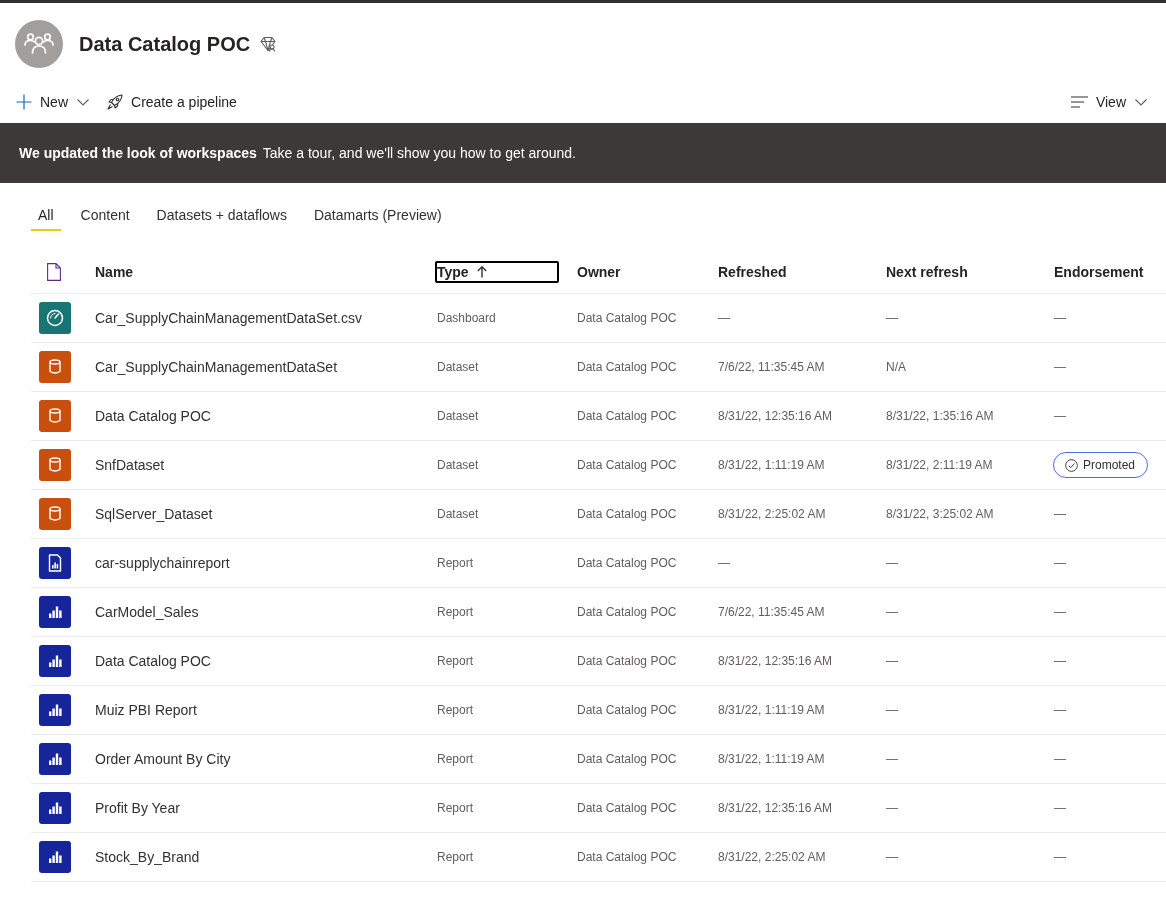  Describe the element at coordinates (599, 272) in the screenshot. I see `column-header: Owner` at that location.